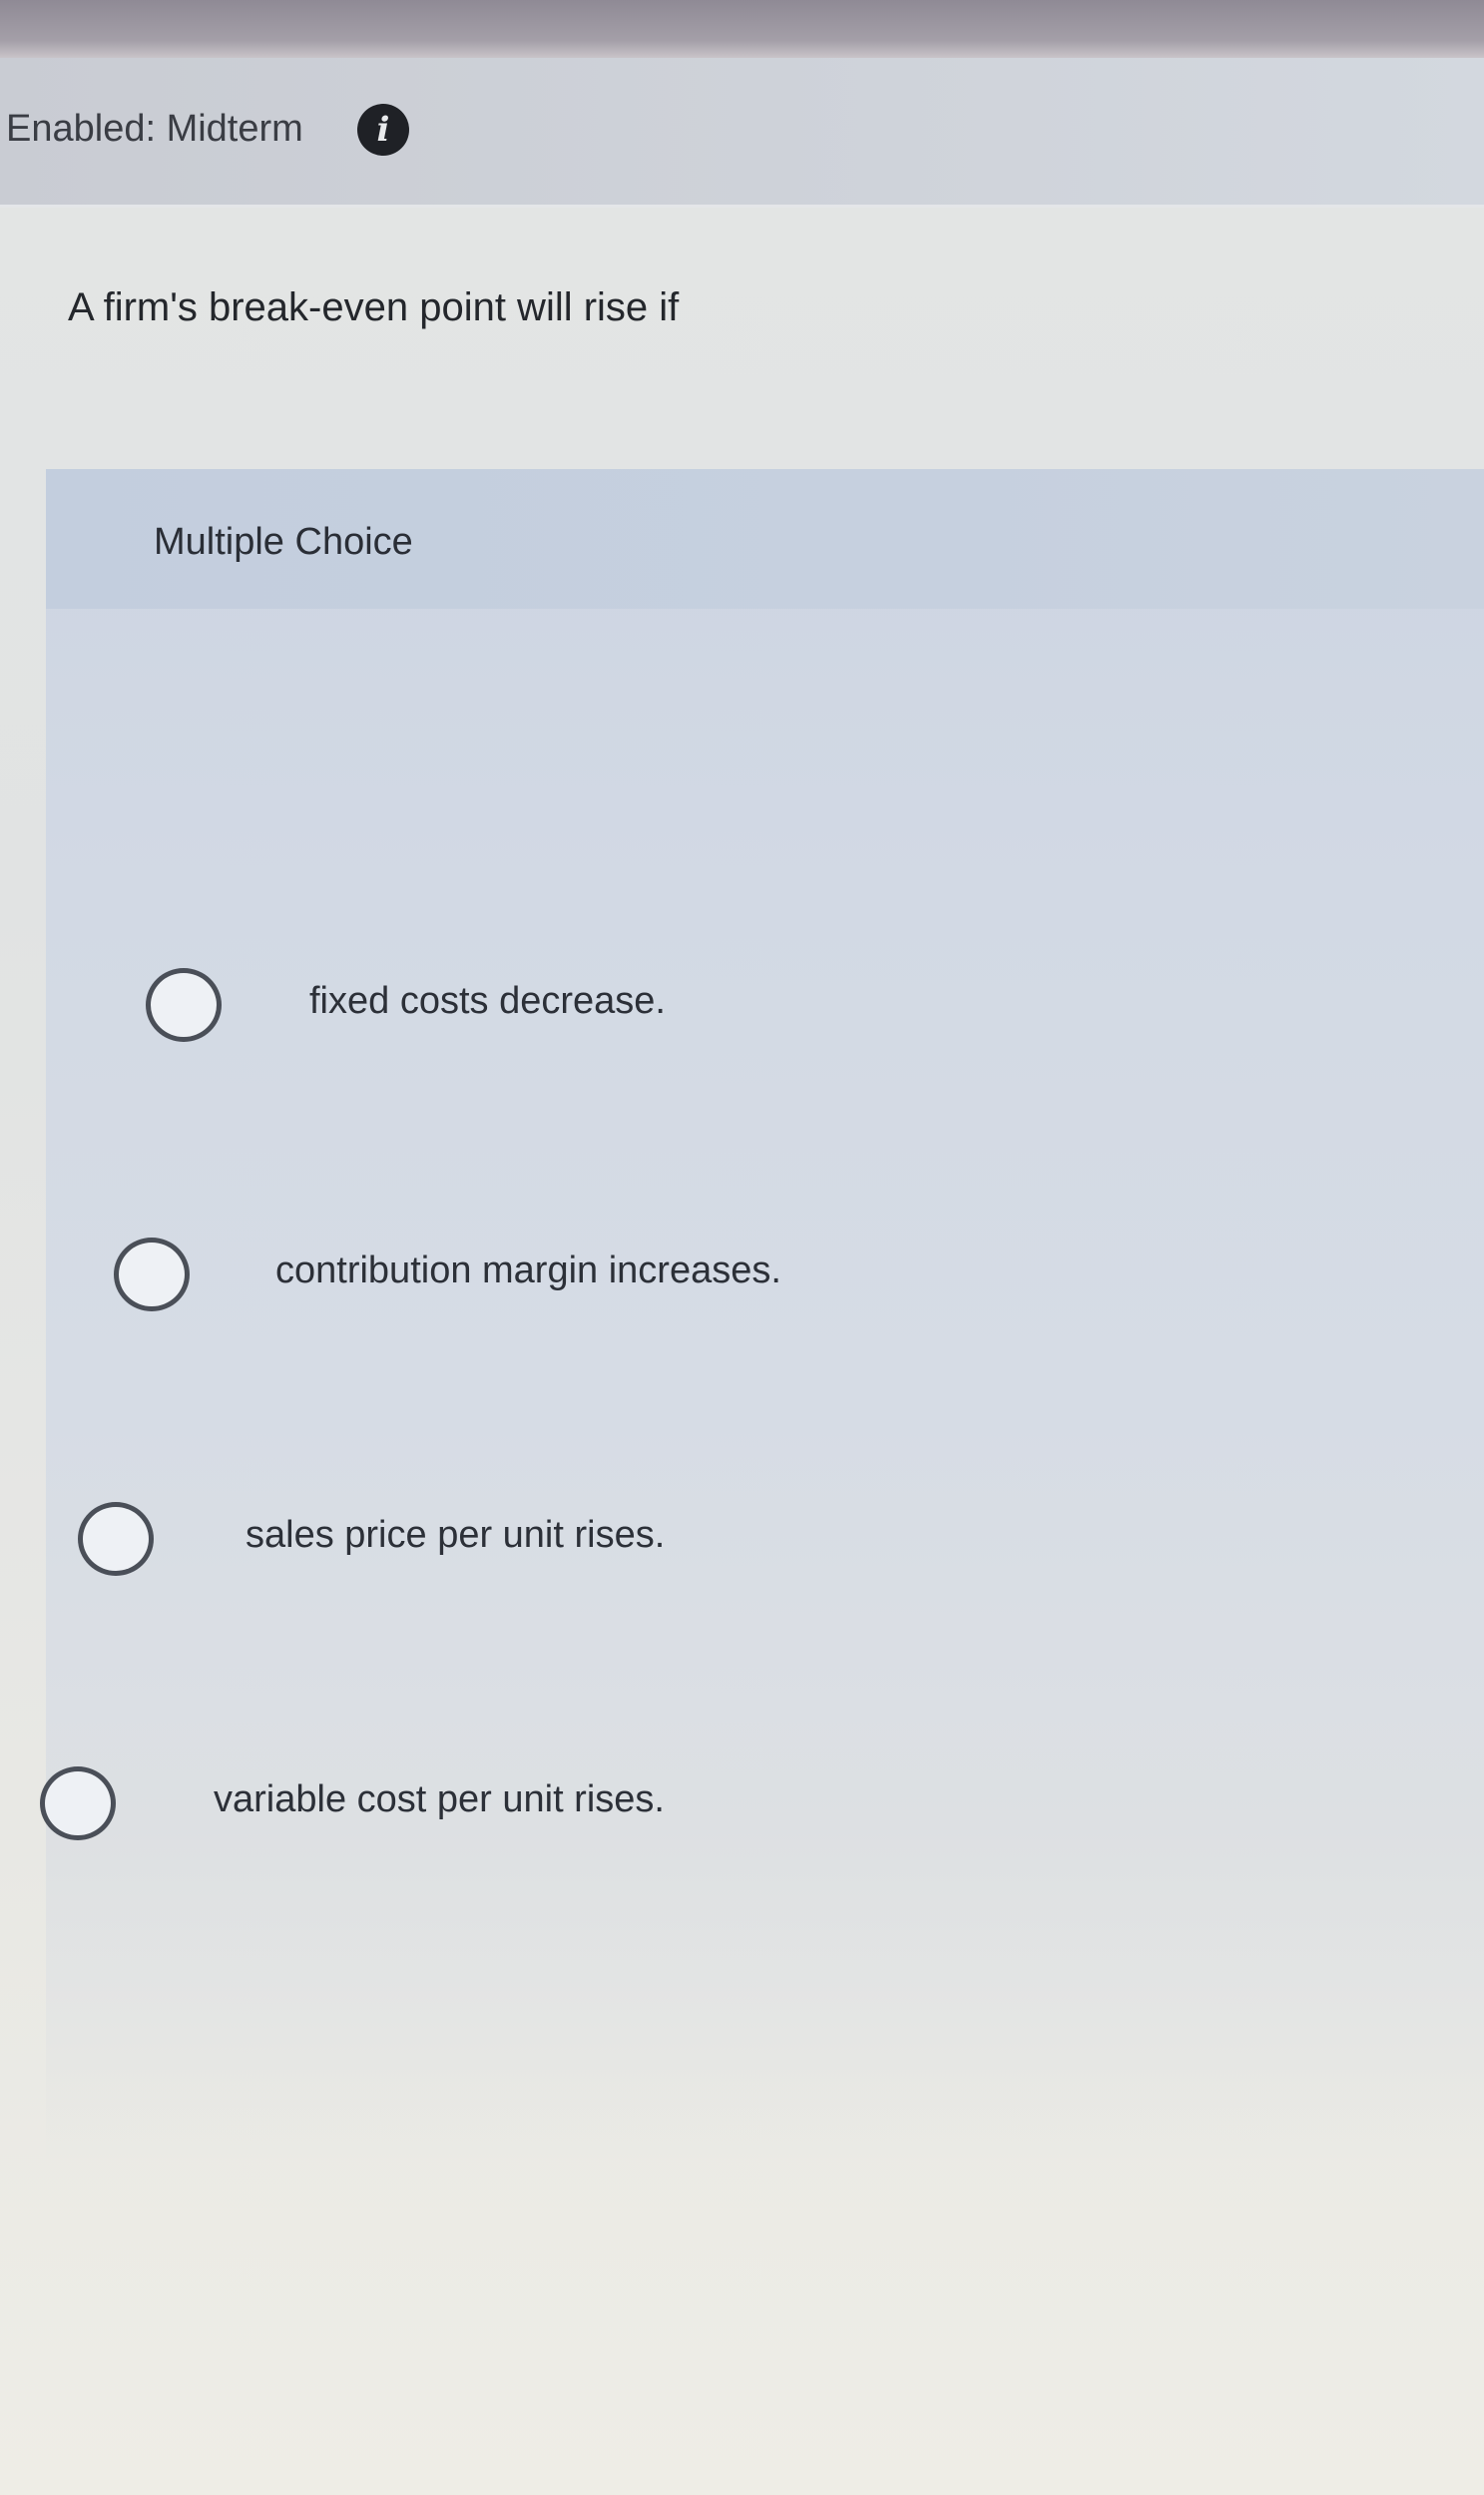  I want to click on assignment-title: Enabled: Midterm, so click(154, 129).